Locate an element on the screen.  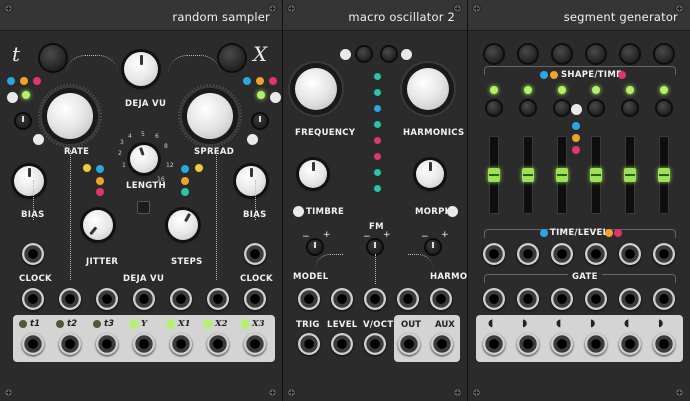
segment-4-level-slider is located at coordinates (596, 175).